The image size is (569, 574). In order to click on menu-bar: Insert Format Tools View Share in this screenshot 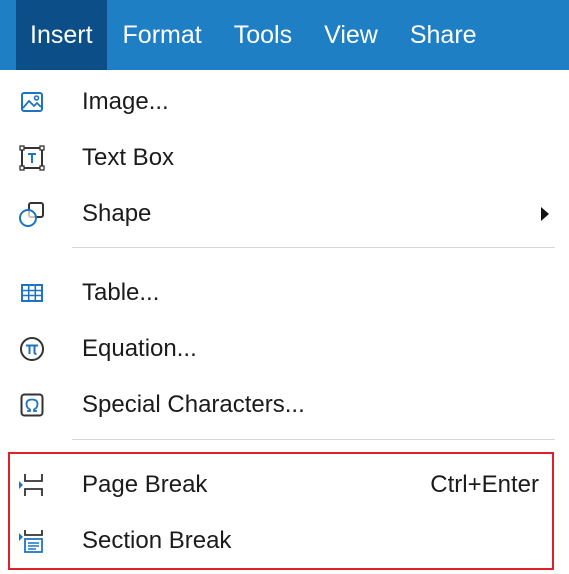, I will do `click(284, 35)`.